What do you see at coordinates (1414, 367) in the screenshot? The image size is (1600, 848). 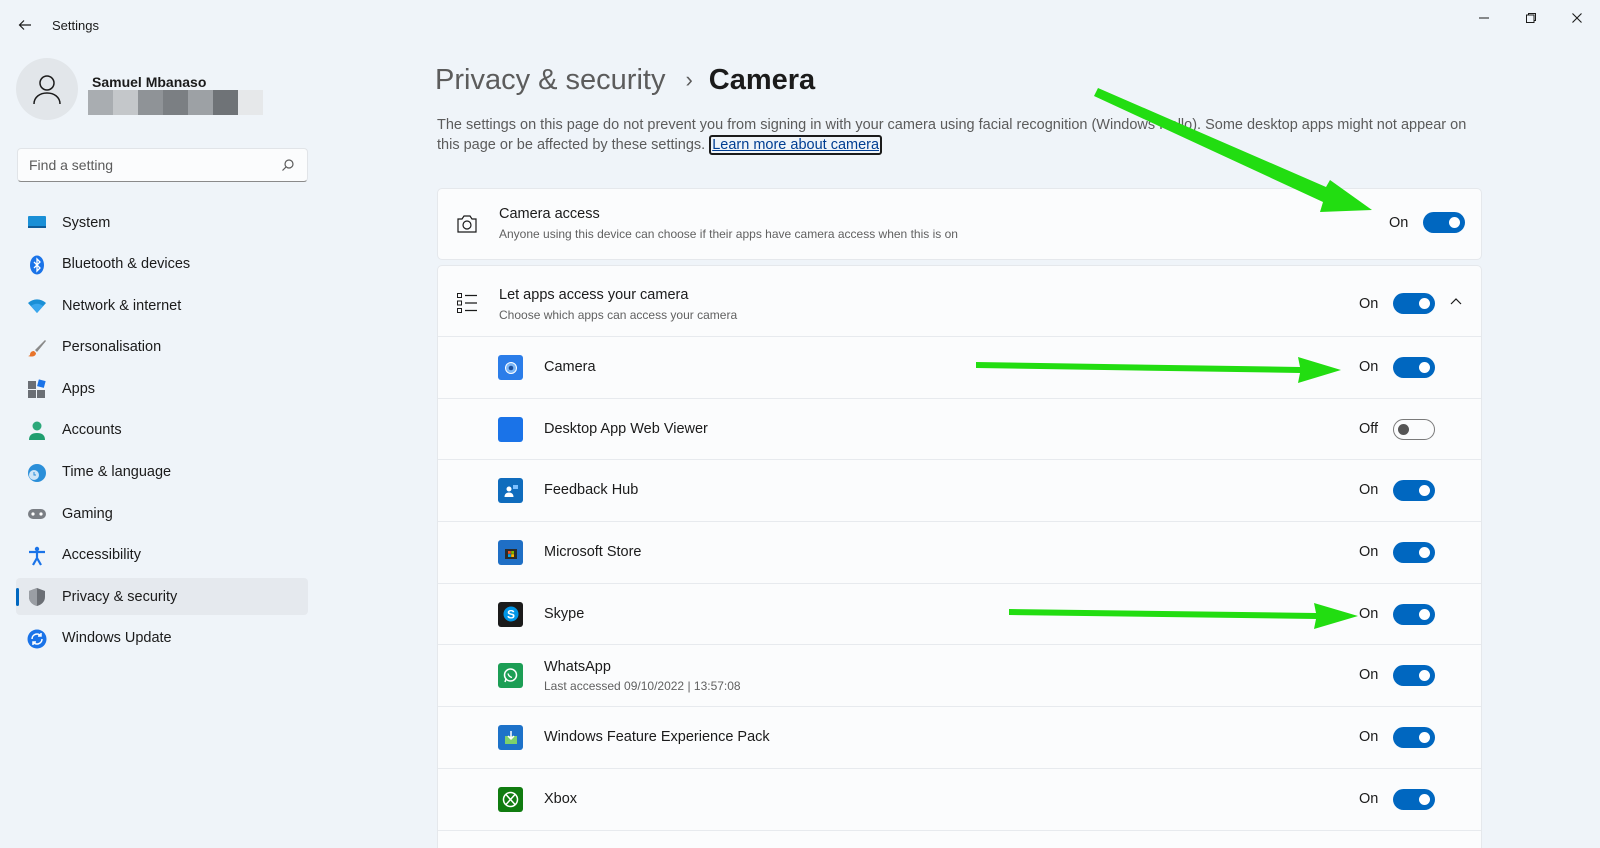 I see `app-toggle-camera` at bounding box center [1414, 367].